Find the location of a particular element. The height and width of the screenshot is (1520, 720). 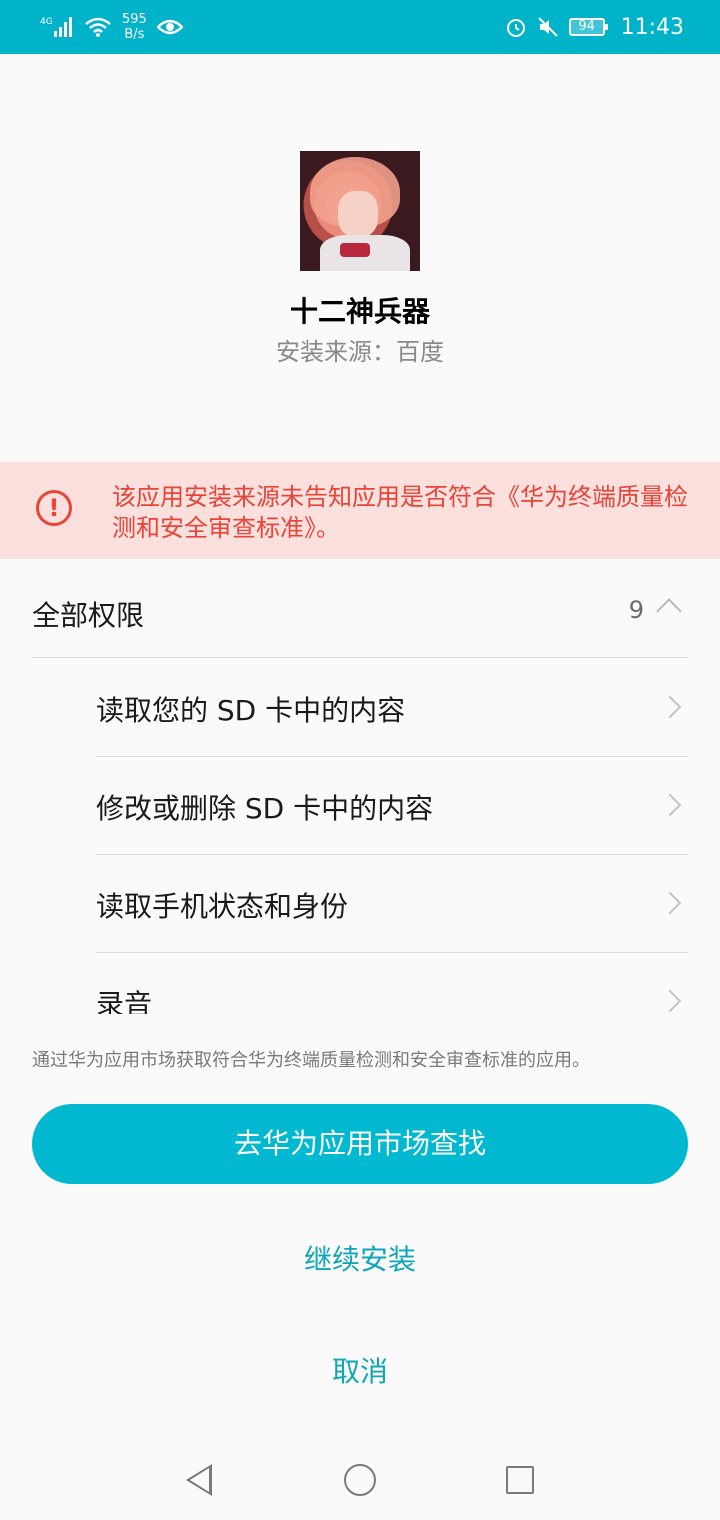

permission-item: 录音 is located at coordinates (392, 983).